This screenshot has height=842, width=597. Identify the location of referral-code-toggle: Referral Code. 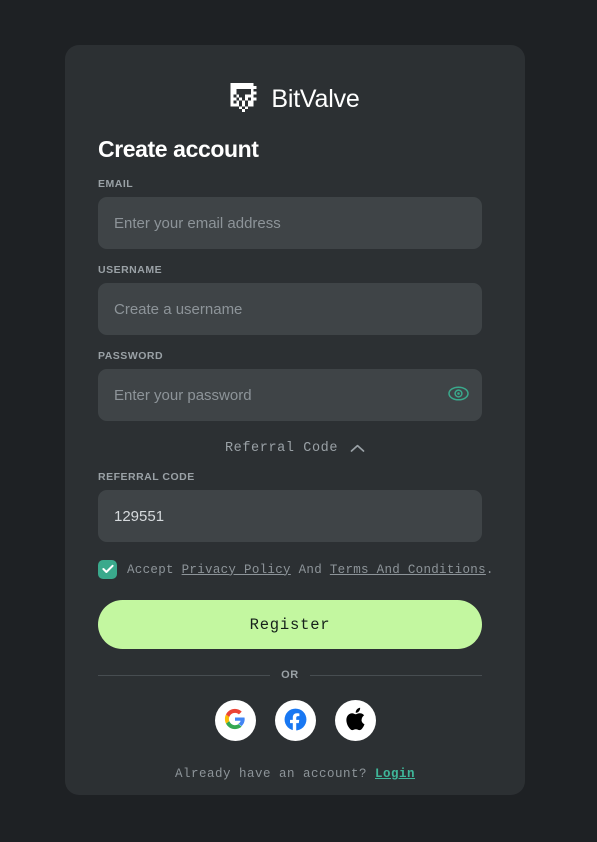
(295, 448).